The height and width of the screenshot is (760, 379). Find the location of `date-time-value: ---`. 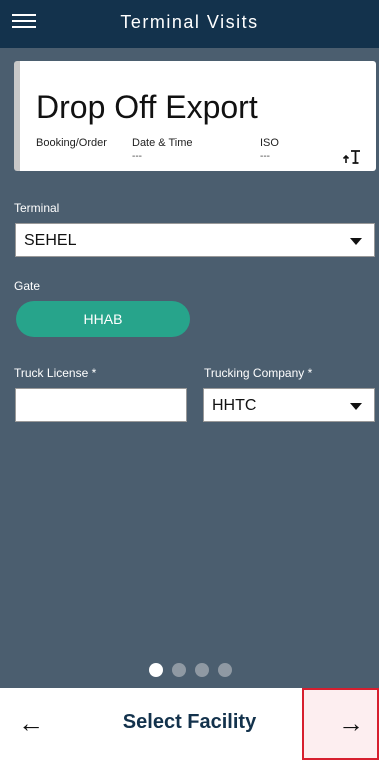

date-time-value: --- is located at coordinates (137, 156).